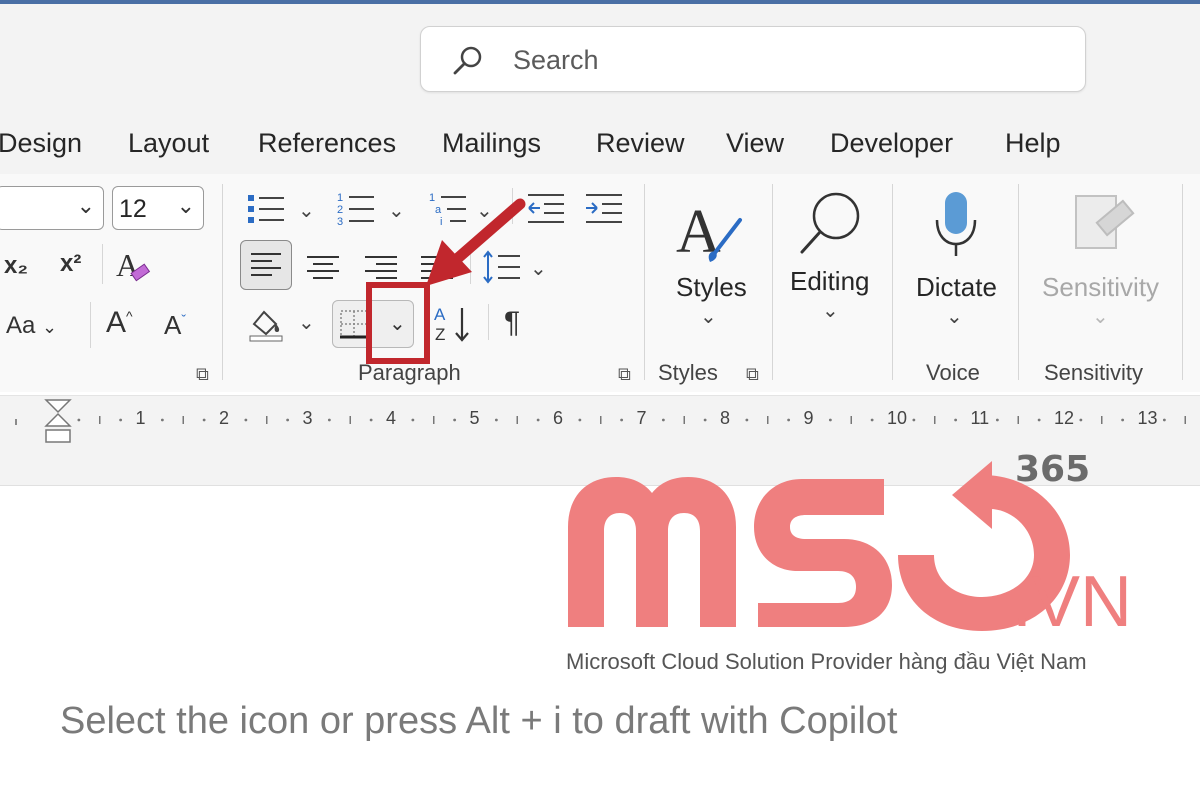  Describe the element at coordinates (453, 324) in the screenshot. I see `sort-icon: A Z` at that location.